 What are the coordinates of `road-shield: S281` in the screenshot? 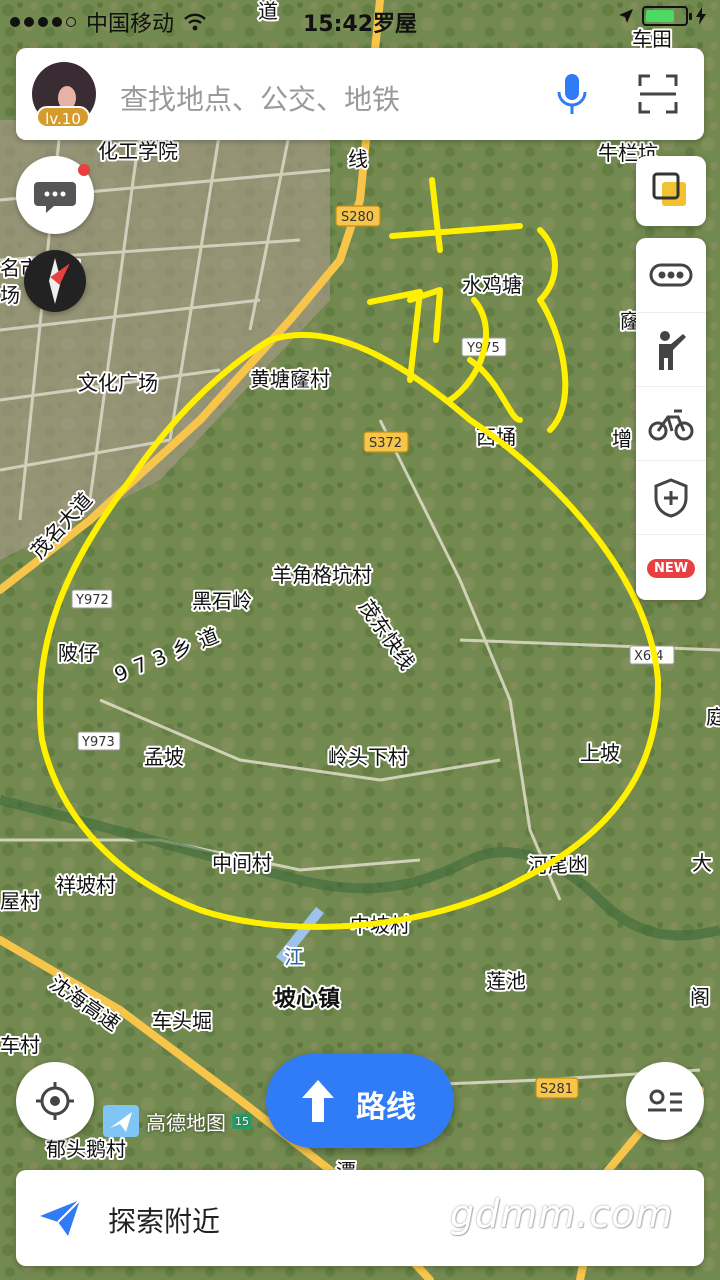 It's located at (557, 1088).